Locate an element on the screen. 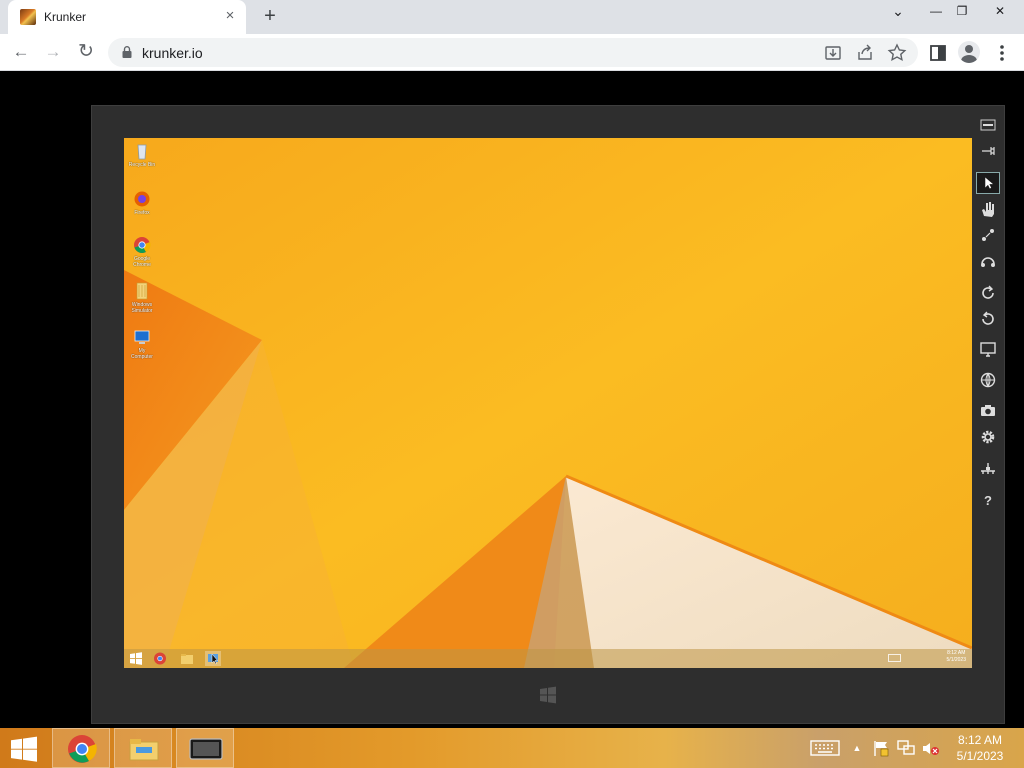 The width and height of the screenshot is (1024, 768). rotate-clockwise-icon is located at coordinates (988, 293).